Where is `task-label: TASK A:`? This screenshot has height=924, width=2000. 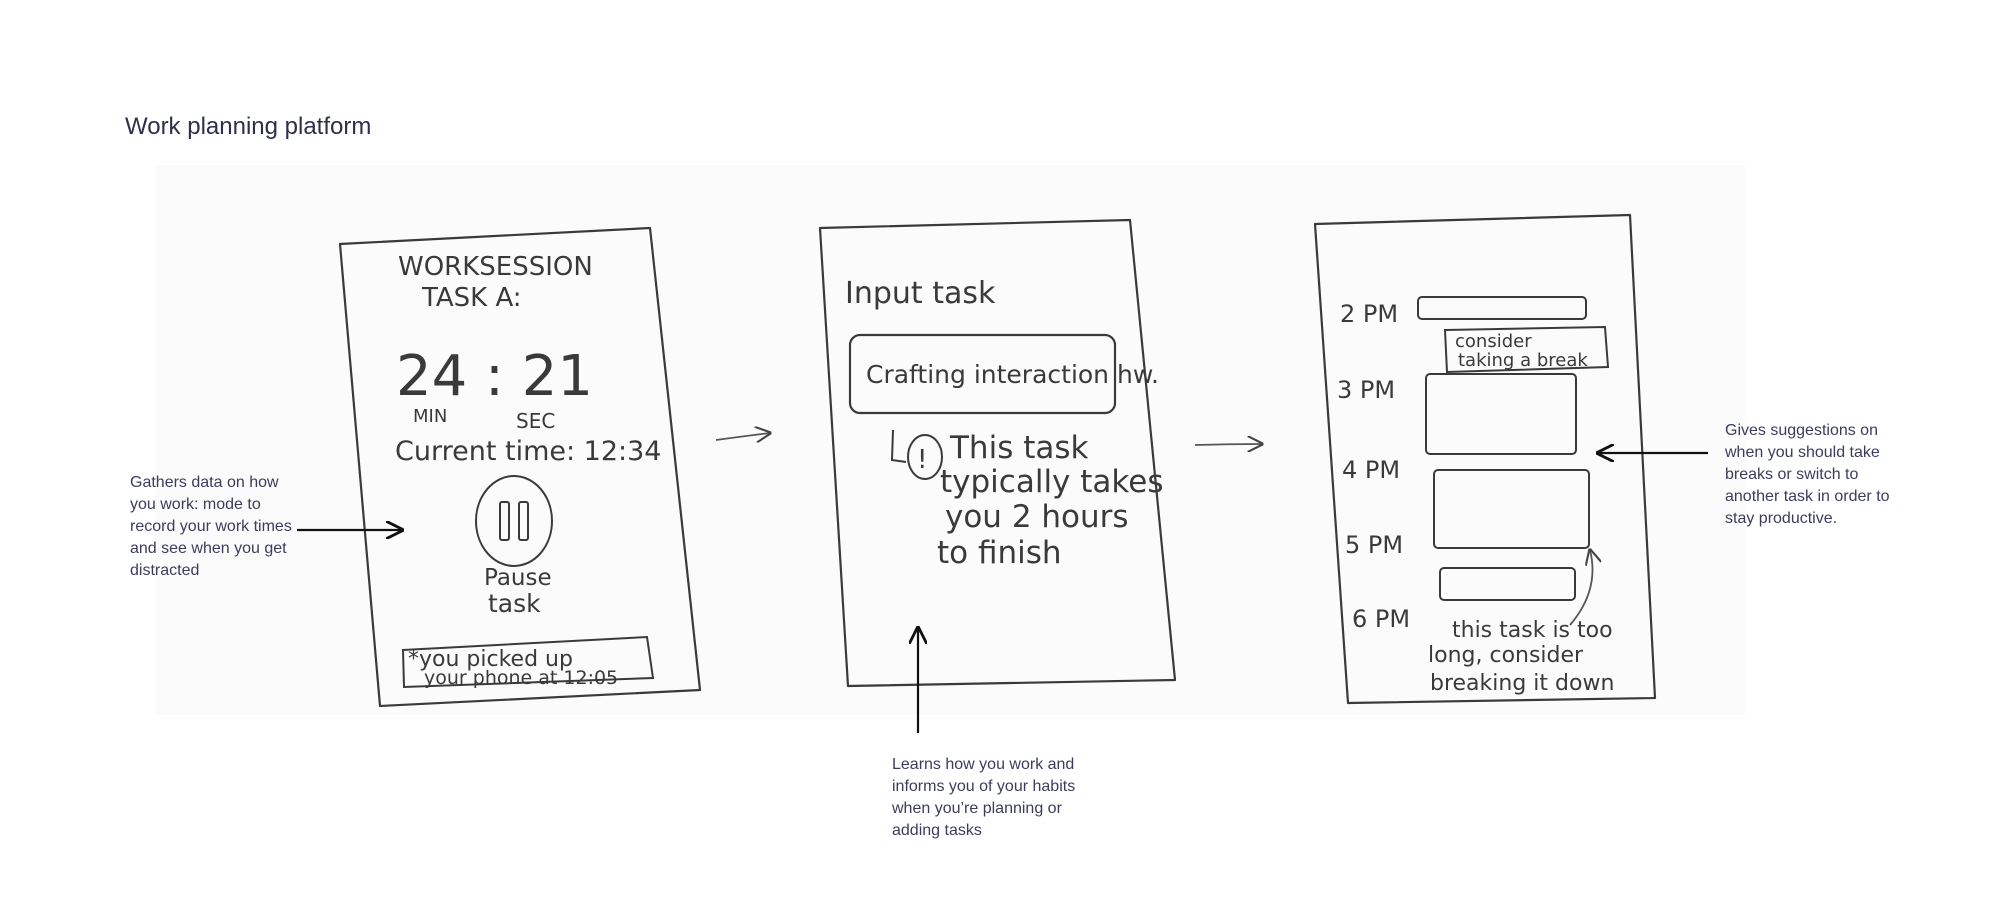 task-label: TASK A: is located at coordinates (471, 298).